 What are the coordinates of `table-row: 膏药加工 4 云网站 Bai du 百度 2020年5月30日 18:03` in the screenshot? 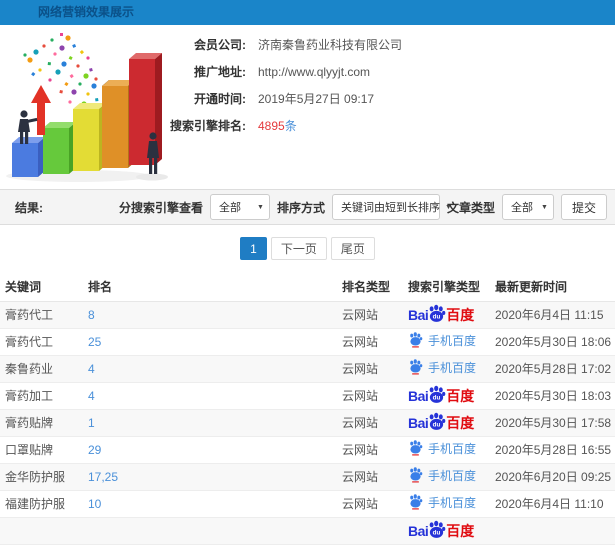 It's located at (307, 396).